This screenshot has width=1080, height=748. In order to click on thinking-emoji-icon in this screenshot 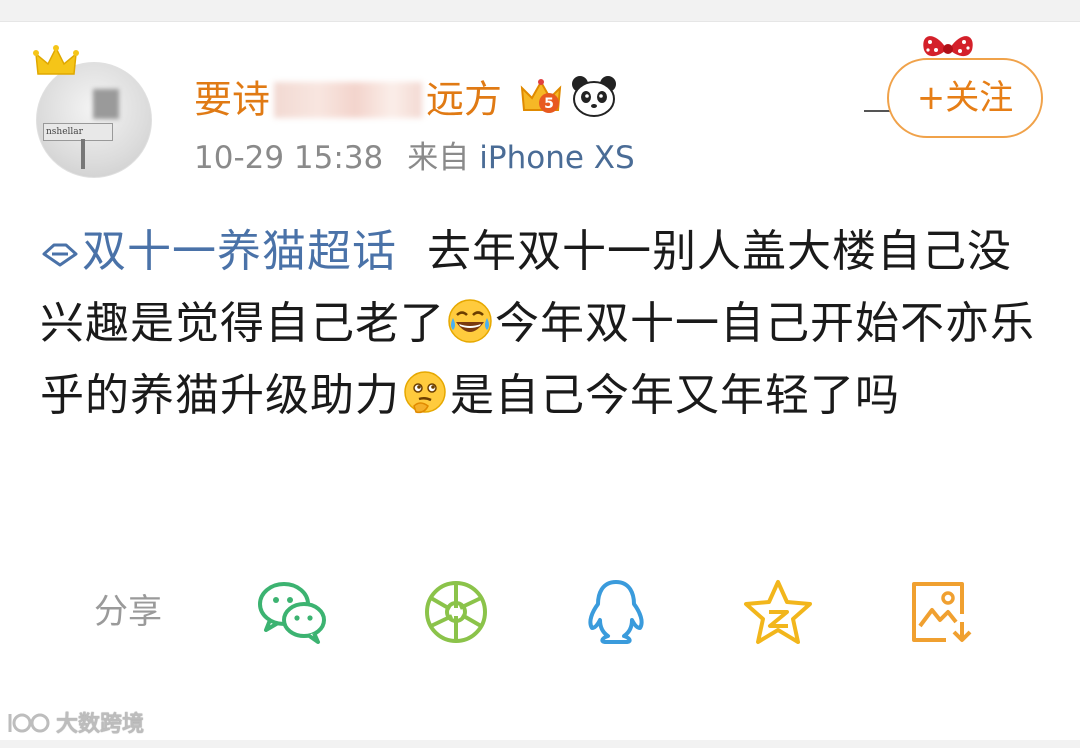, I will do `click(425, 392)`.